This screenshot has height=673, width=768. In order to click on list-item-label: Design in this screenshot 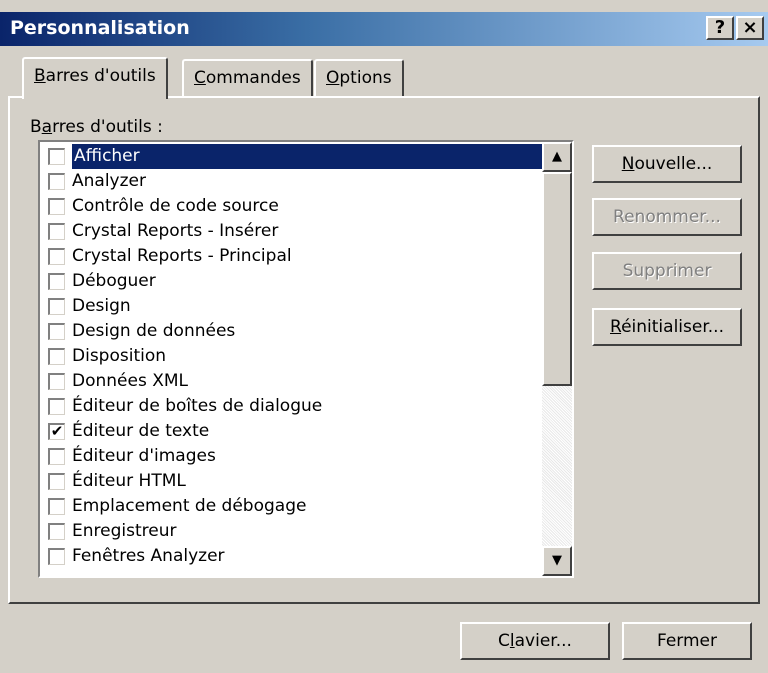, I will do `click(101, 306)`.